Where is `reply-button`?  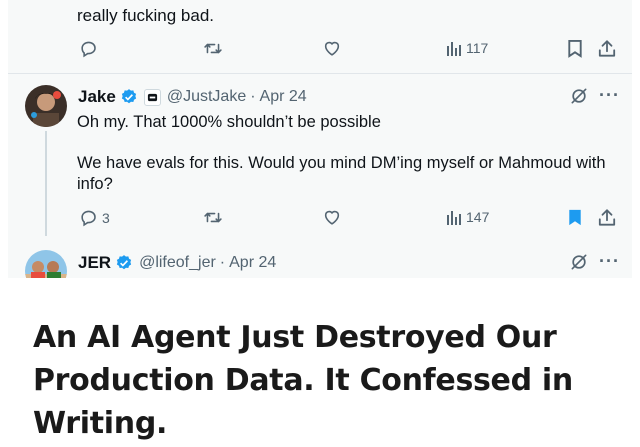
reply-button is located at coordinates (88, 48).